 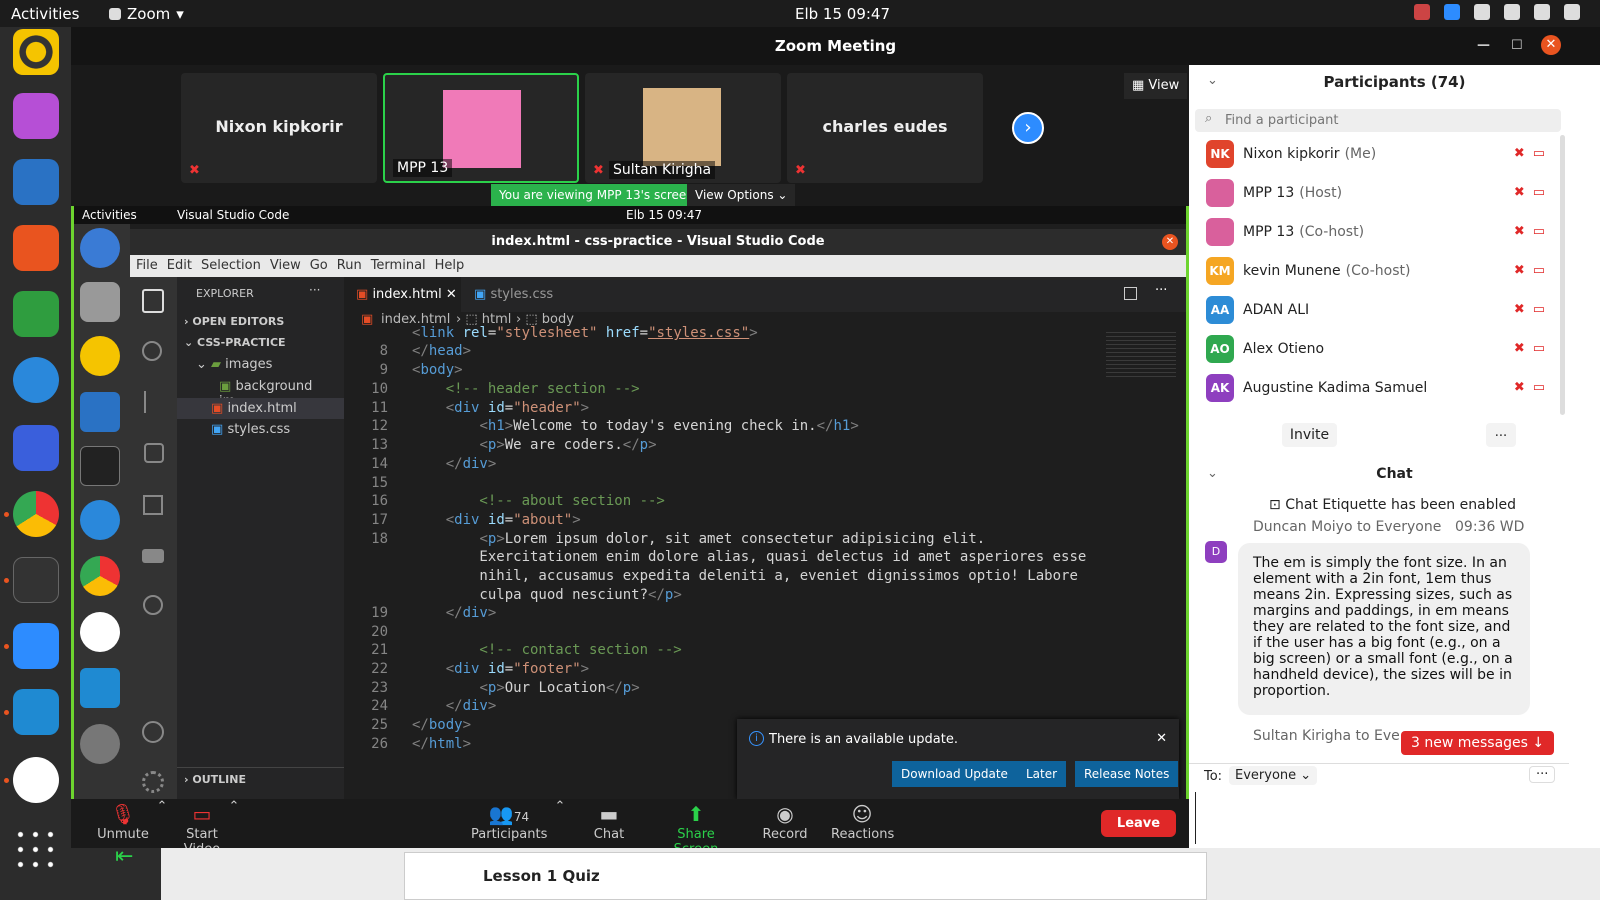 I want to click on line-number: 24, so click(x=379, y=706).